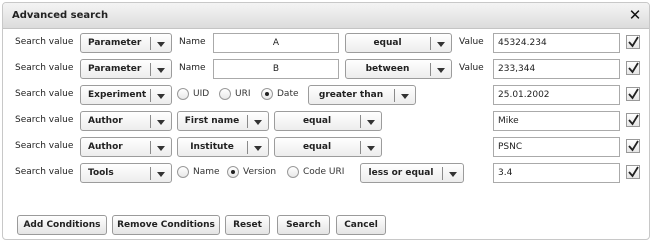 This screenshot has height=242, width=652. Describe the element at coordinates (556, 121) in the screenshot. I see `value-input: Mike` at that location.